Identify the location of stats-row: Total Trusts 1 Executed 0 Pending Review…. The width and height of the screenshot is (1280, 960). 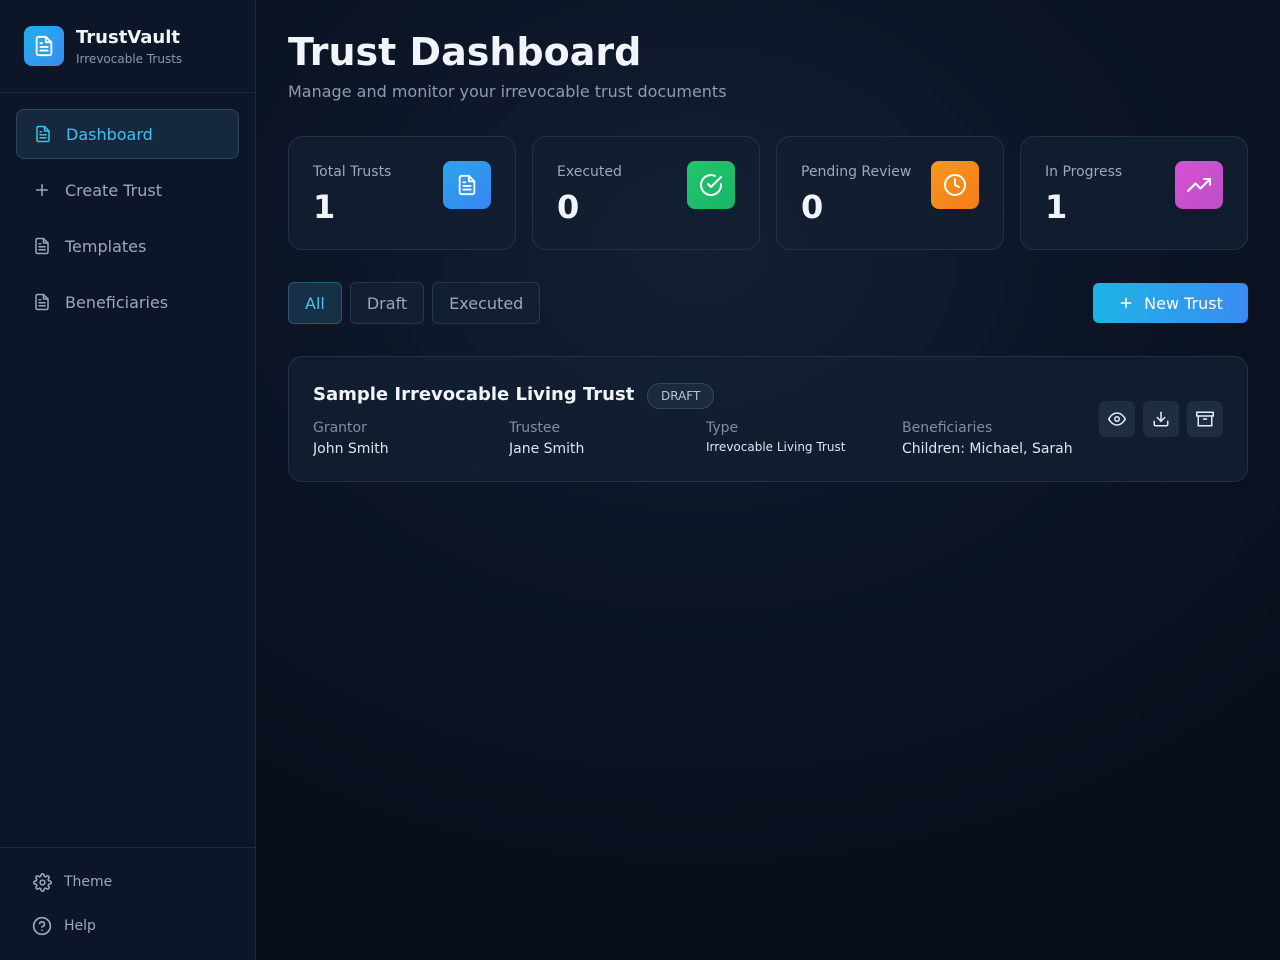
(768, 193).